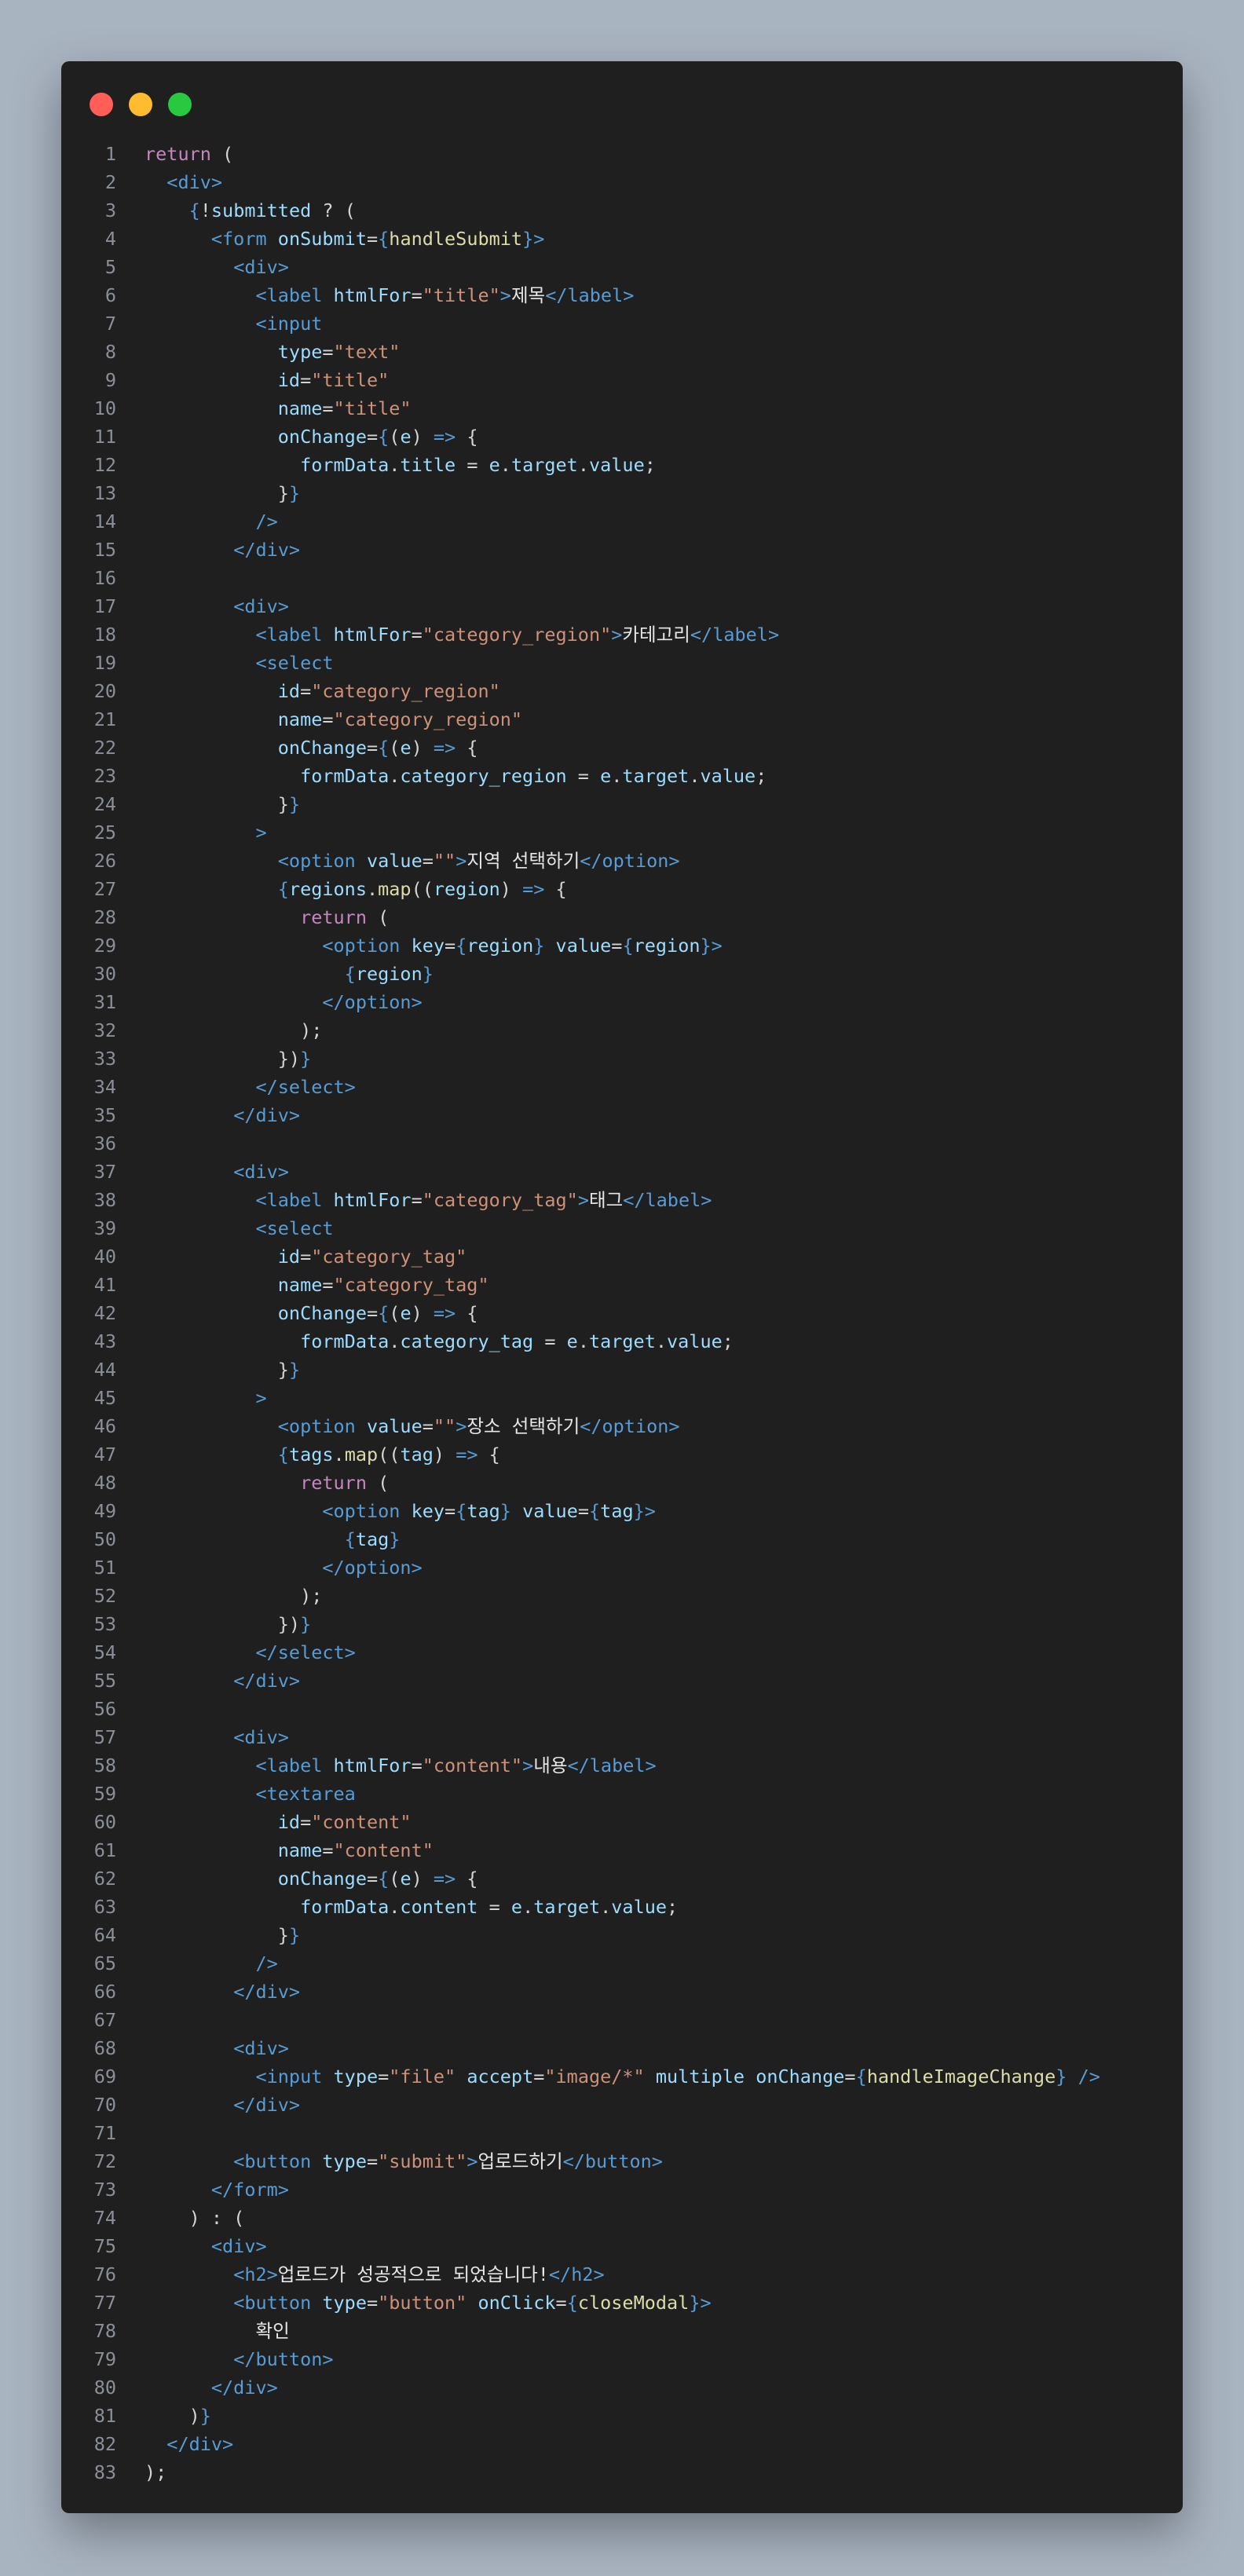 The height and width of the screenshot is (2576, 1244). I want to click on code-text: <textarea, so click(235, 1794).